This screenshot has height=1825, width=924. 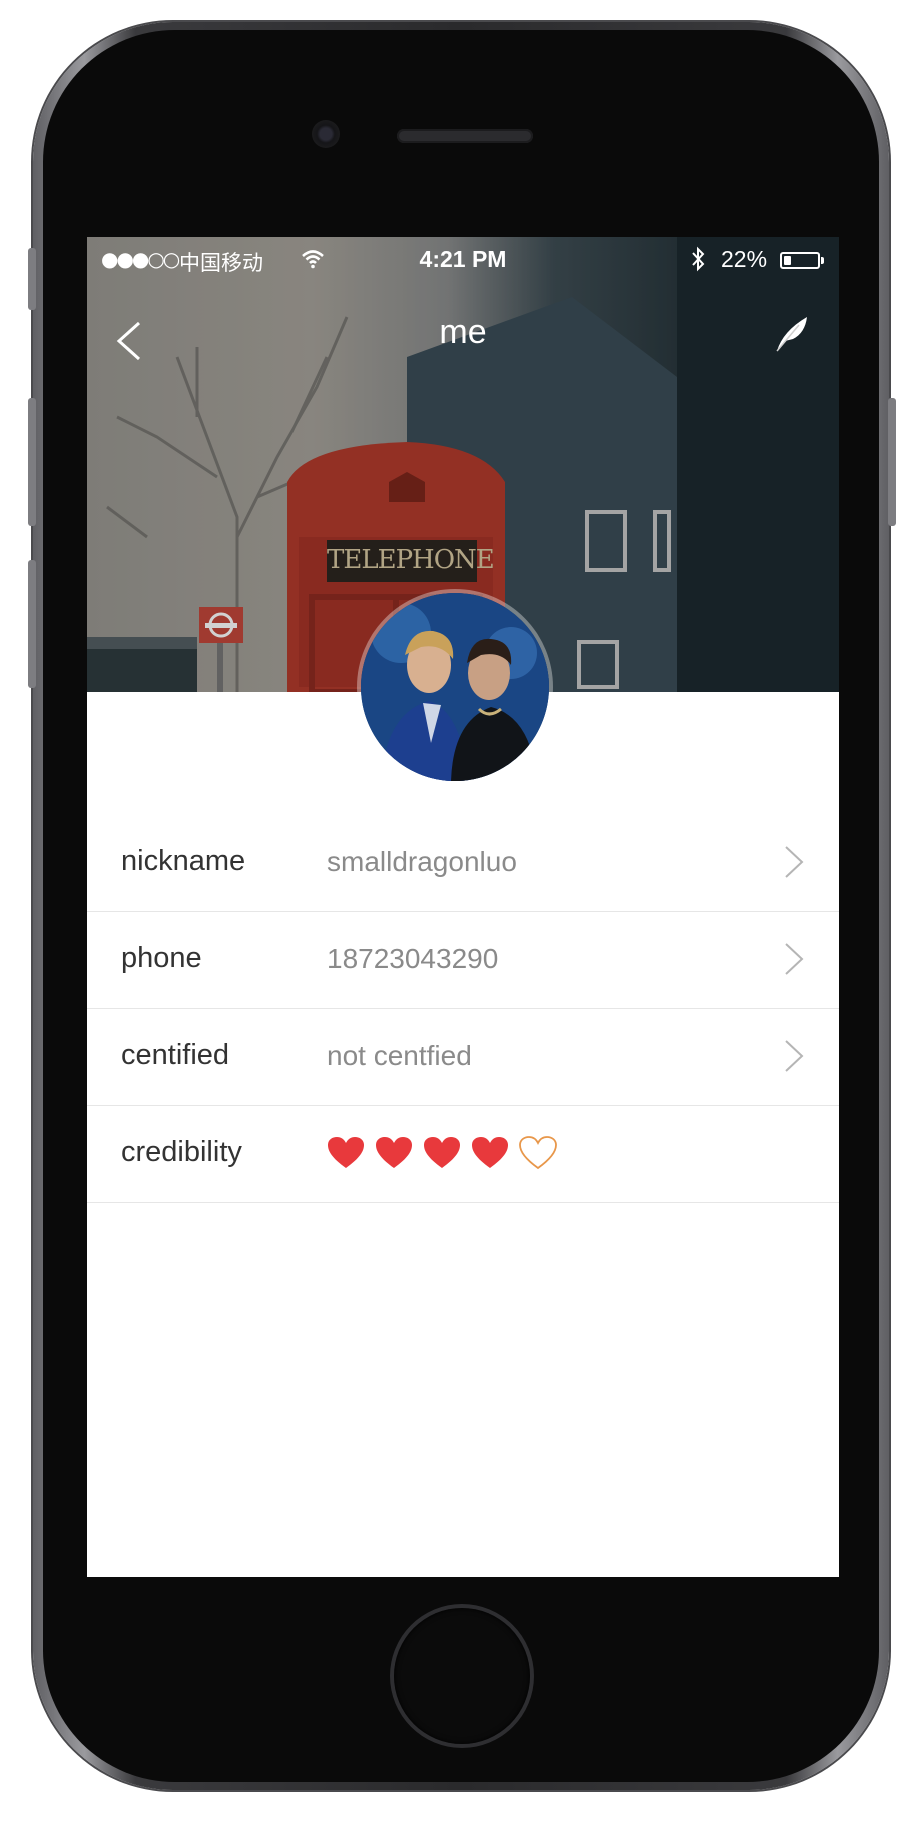 I want to click on battery-icon, so click(x=800, y=260).